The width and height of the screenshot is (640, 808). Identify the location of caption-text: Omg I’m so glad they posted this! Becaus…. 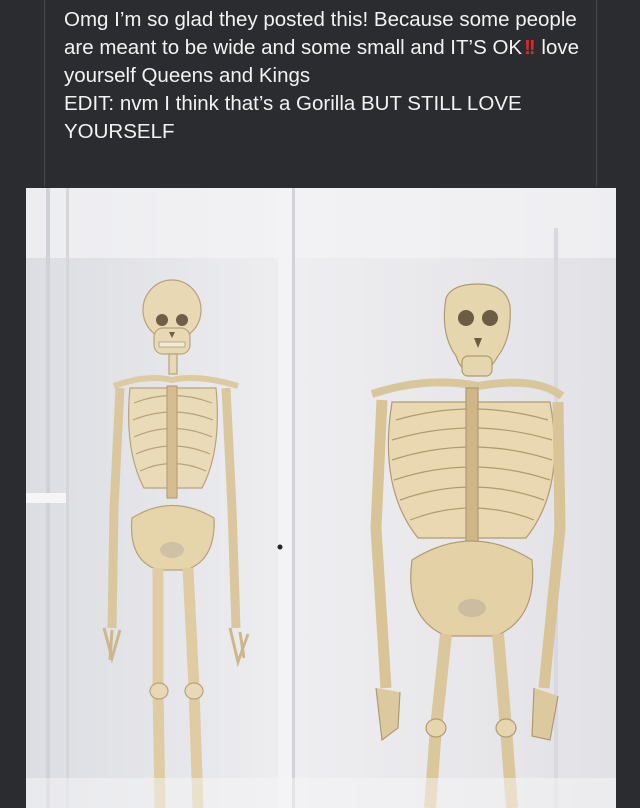
(320, 33).